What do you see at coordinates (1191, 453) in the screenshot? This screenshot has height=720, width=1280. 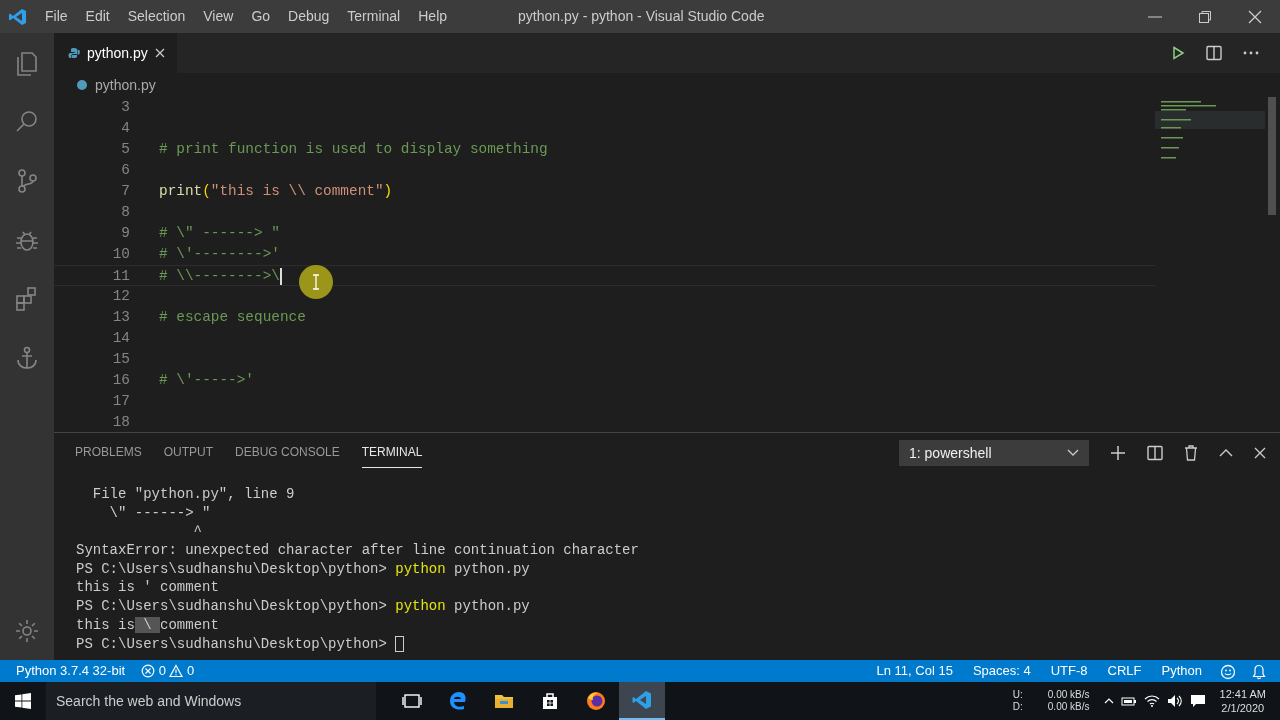 I see `trash-icon` at bounding box center [1191, 453].